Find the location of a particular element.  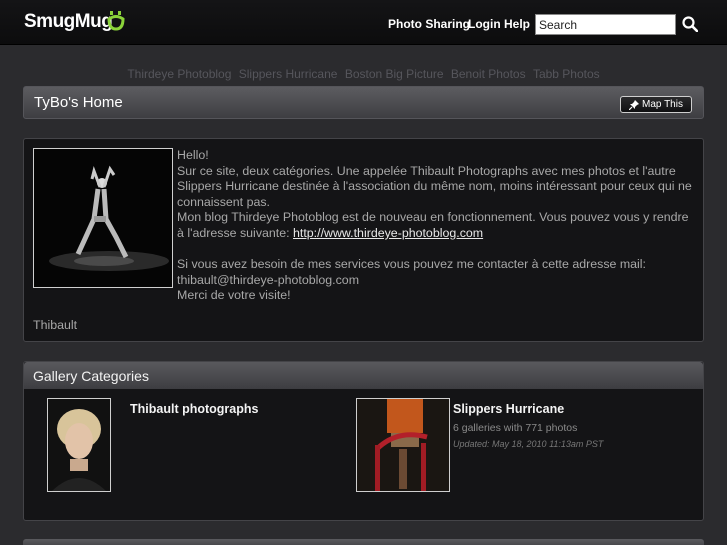

next-panel-header is located at coordinates (363, 542).